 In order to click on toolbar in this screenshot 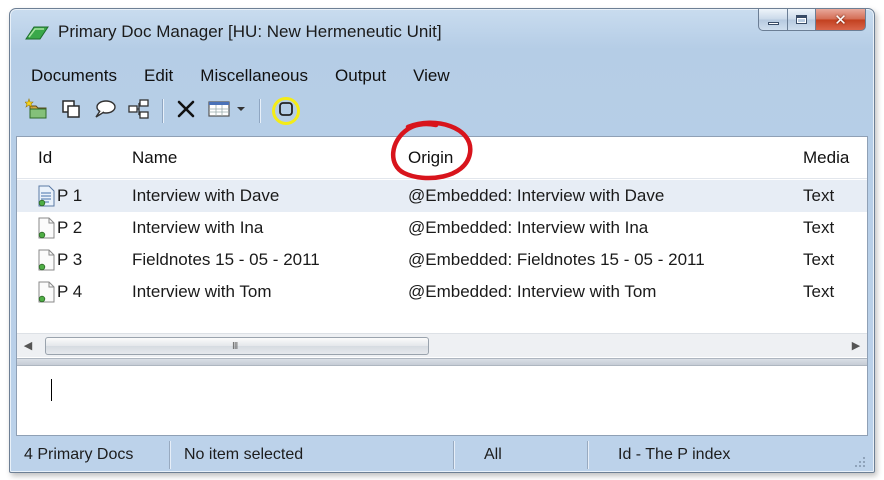, I will do `click(163, 111)`.